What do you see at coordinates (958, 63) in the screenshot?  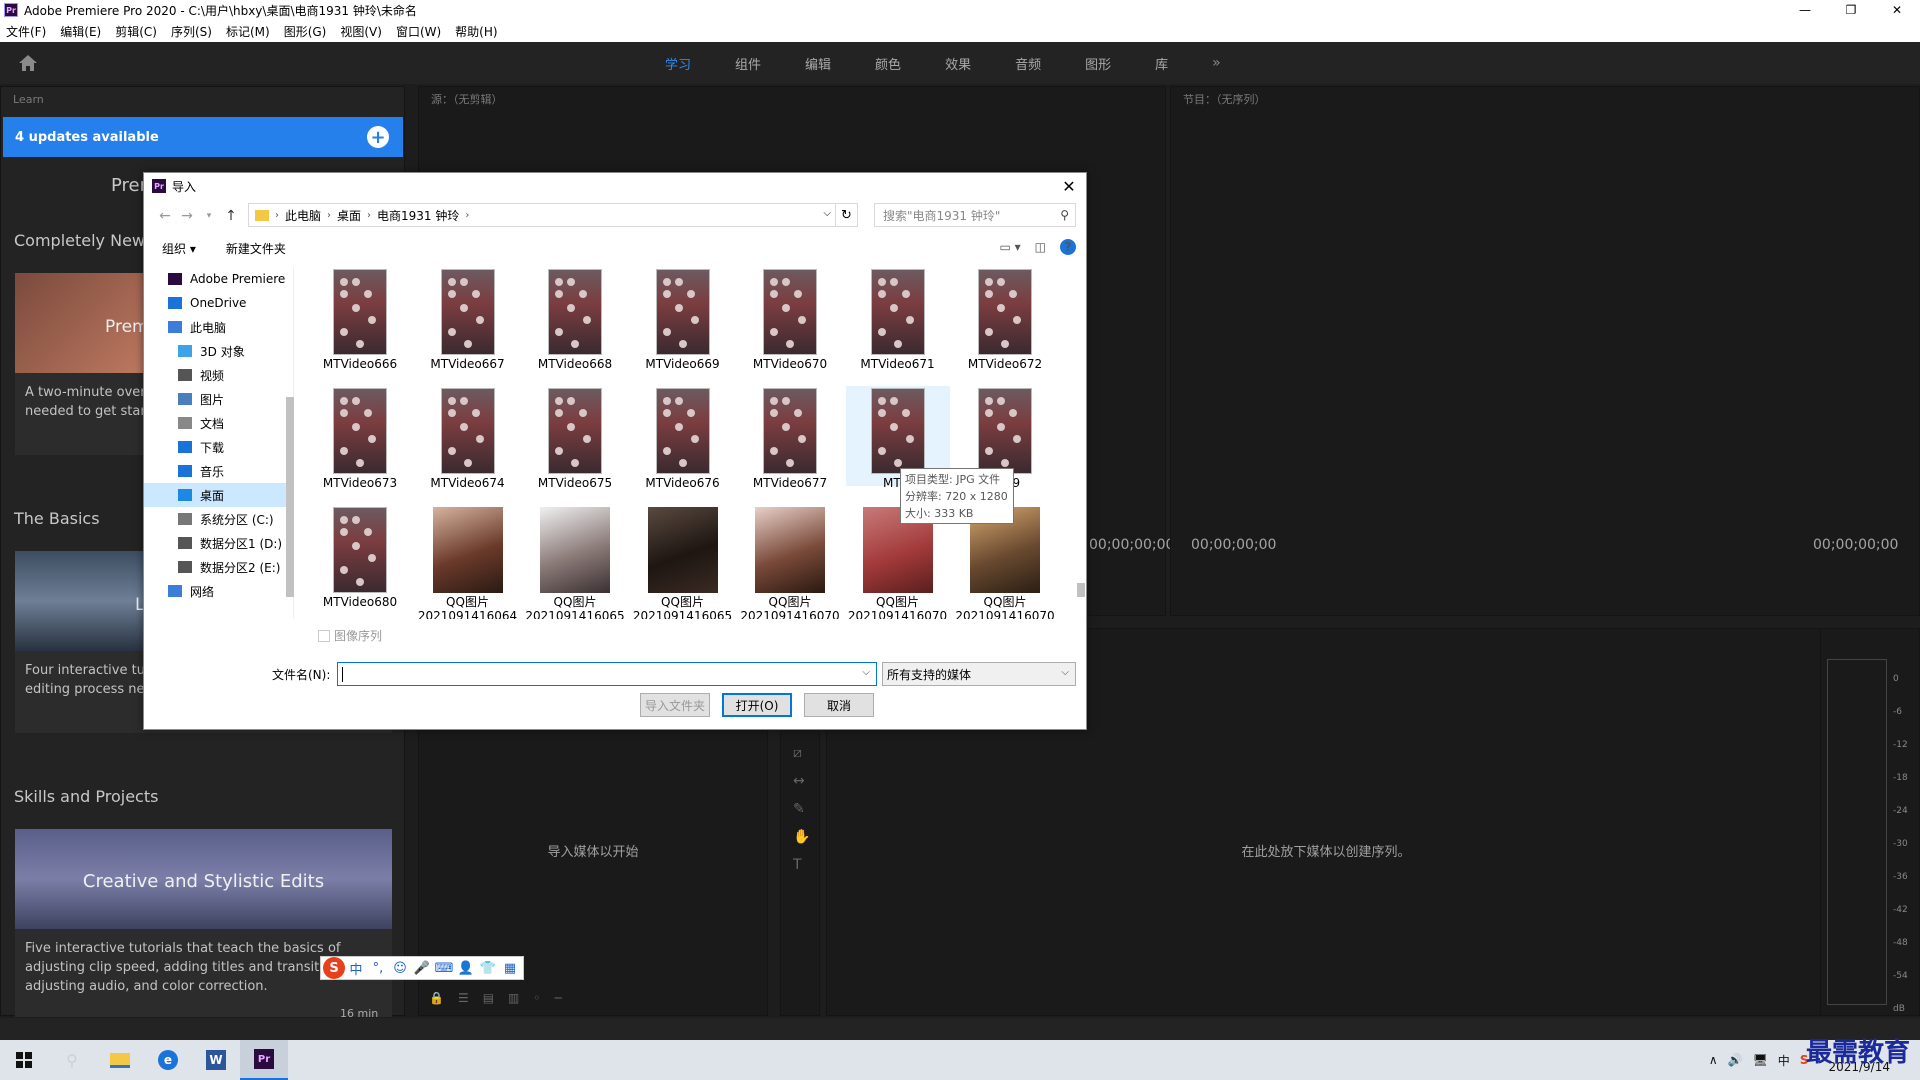 I see `workspace-tab-effects: 效果` at bounding box center [958, 63].